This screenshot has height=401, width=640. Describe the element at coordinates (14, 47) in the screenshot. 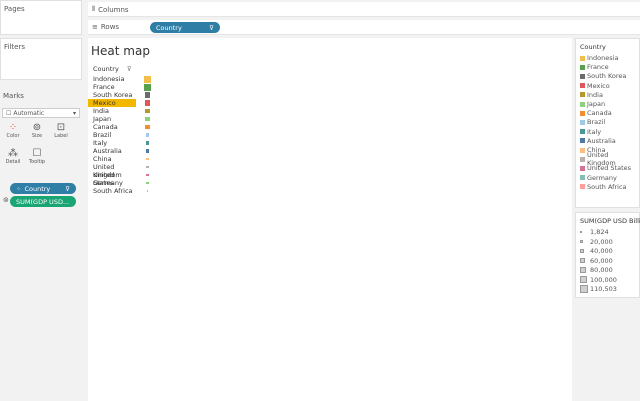

I see `filters-title: Filters` at that location.